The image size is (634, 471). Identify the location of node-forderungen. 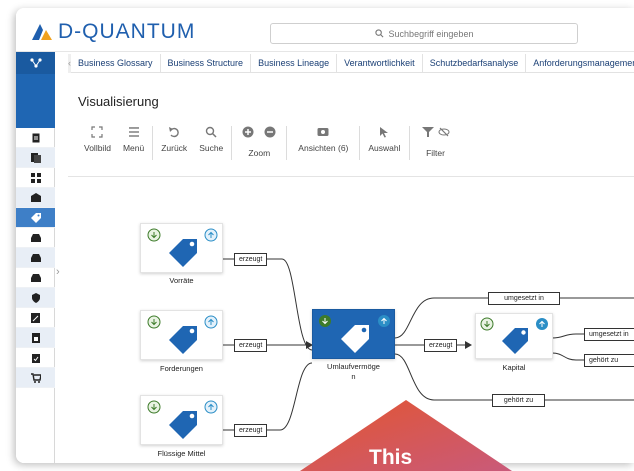
(181, 335).